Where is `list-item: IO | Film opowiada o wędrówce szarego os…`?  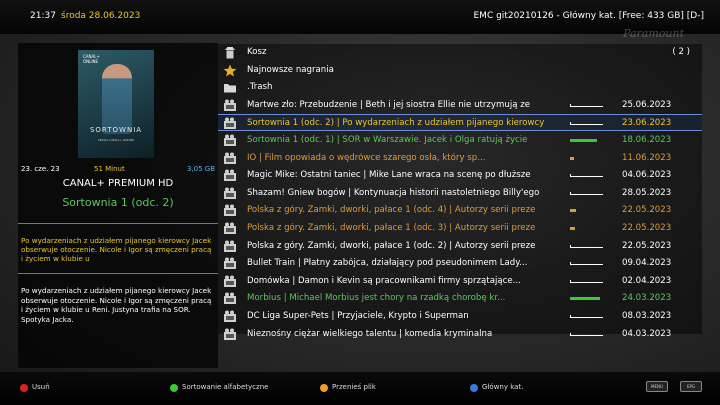 list-item: IO | Film opowiada o wędrówce szarego os… is located at coordinates (460, 158).